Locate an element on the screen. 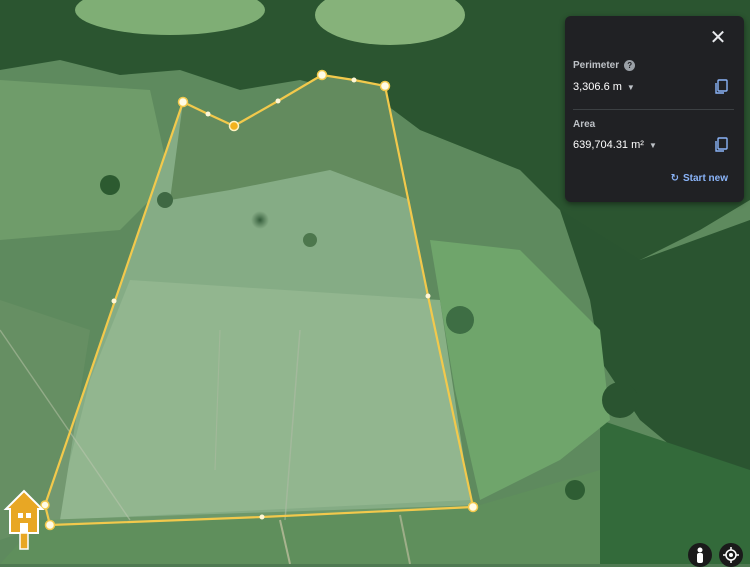 The image size is (750, 567). start-new-label: Start new is located at coordinates (705, 178).